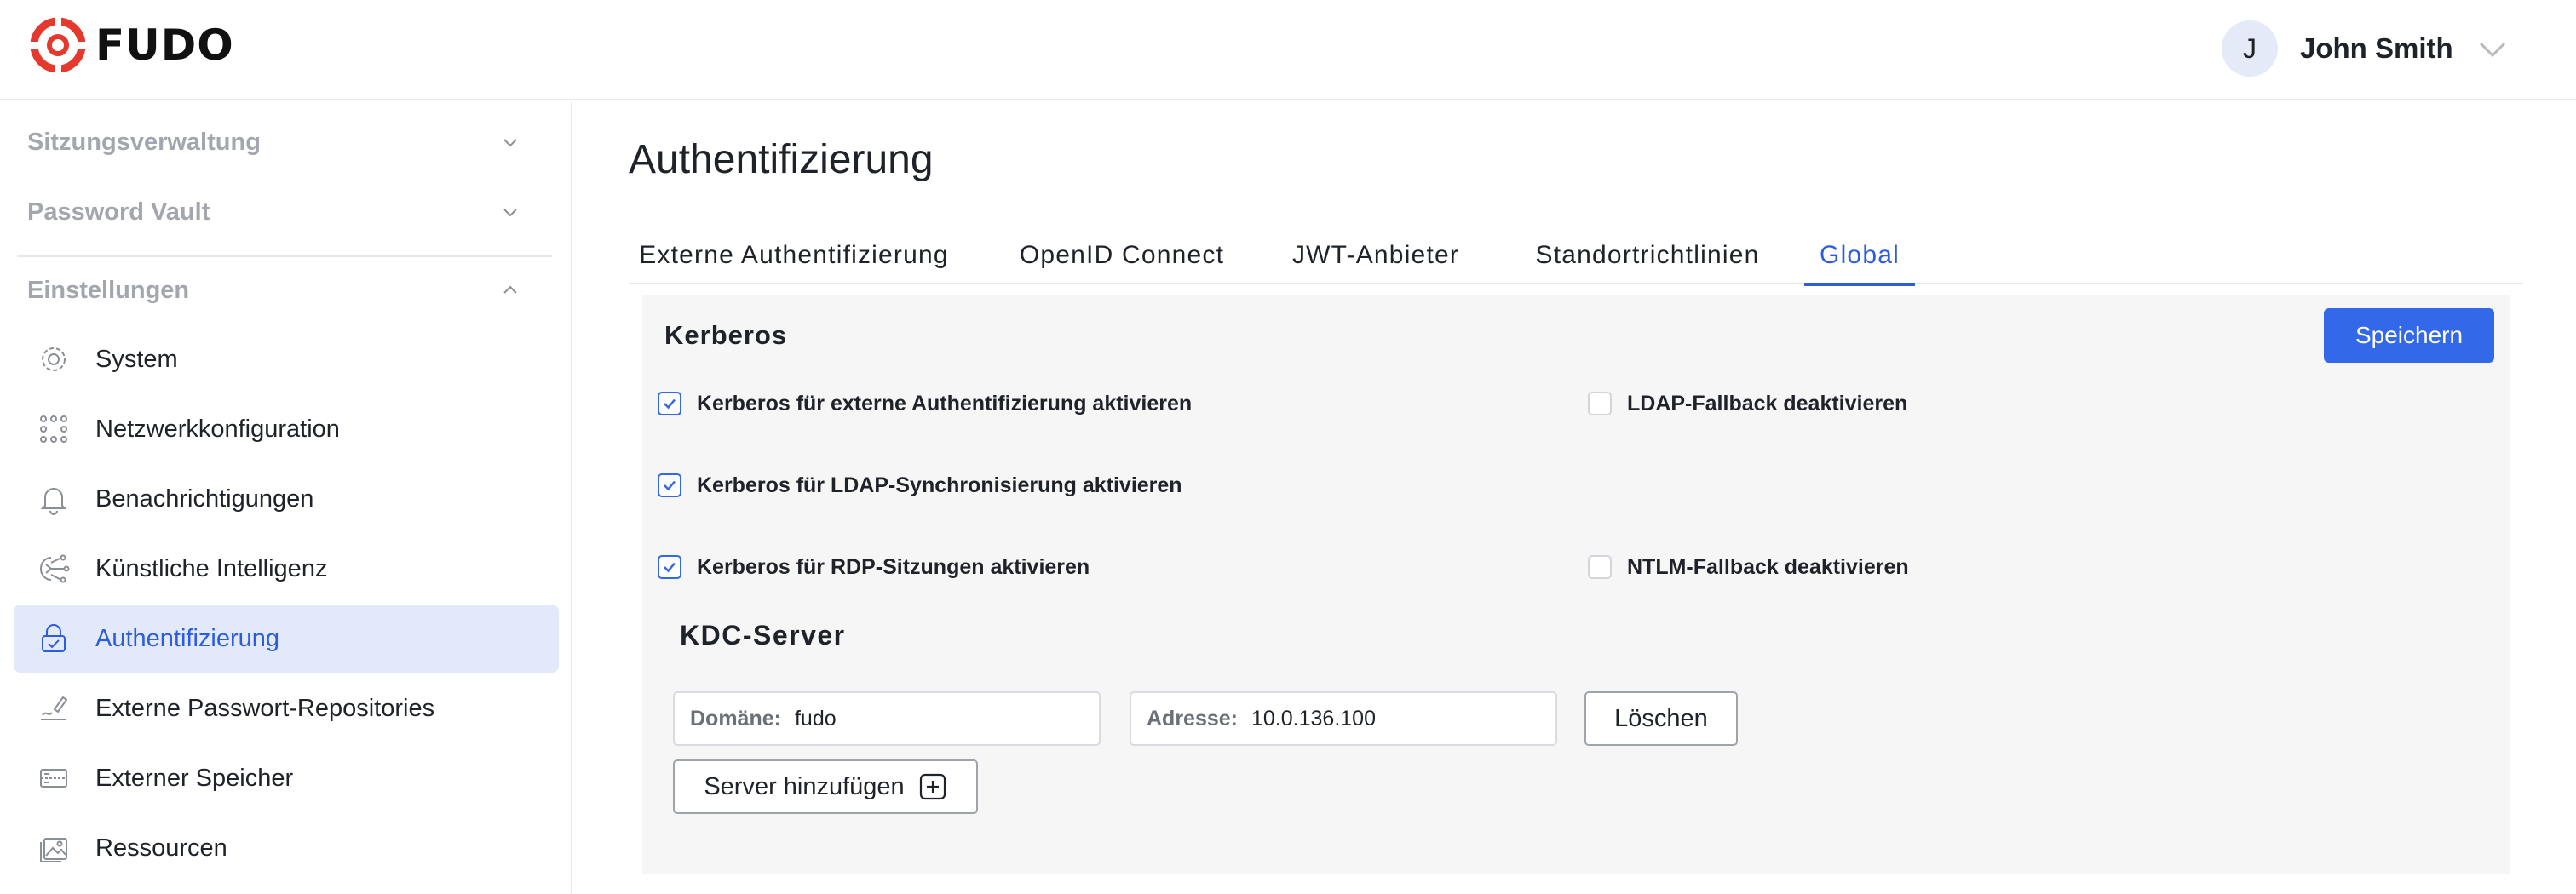 This screenshot has width=2576, height=894. What do you see at coordinates (736, 718) in the screenshot?
I see `domain-label: Domäne:` at bounding box center [736, 718].